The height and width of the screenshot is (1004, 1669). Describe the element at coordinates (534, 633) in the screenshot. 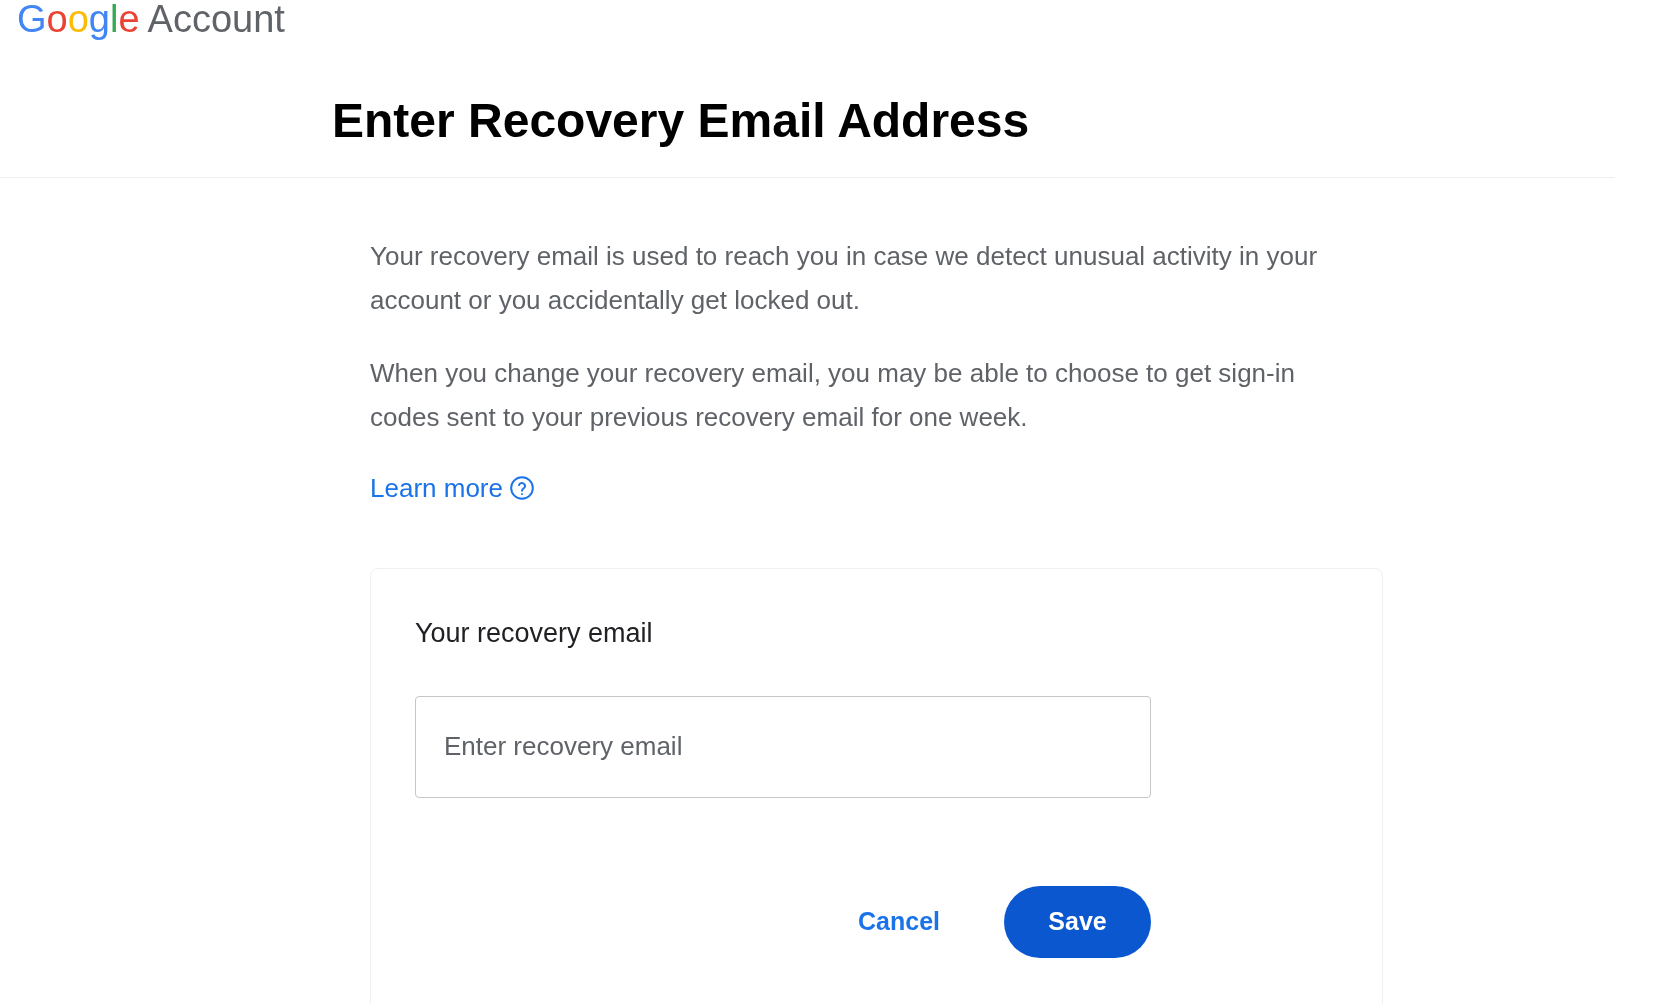

I see `field-label: Your recovery email` at that location.